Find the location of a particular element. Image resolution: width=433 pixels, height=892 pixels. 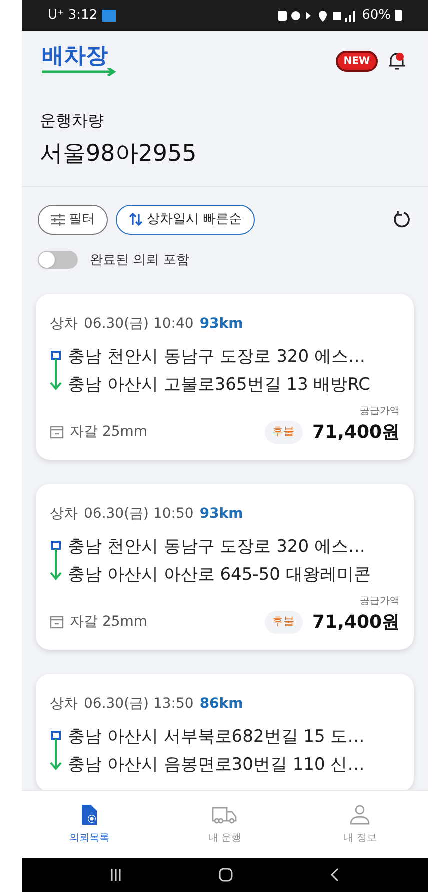

sort-button: 상차일시 빠른순 is located at coordinates (186, 219).